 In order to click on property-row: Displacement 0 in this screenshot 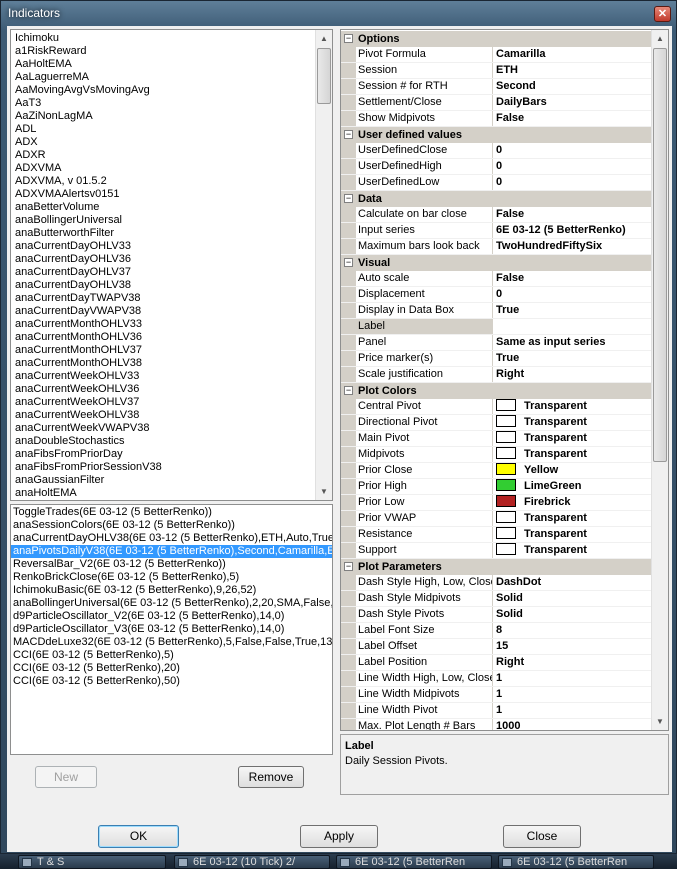, I will do `click(496, 295)`.